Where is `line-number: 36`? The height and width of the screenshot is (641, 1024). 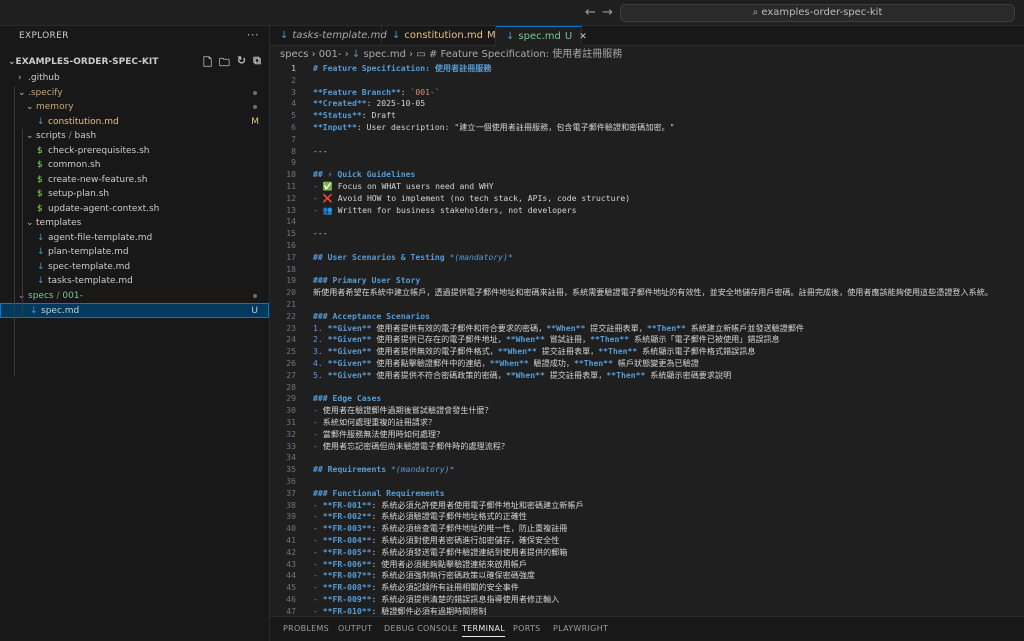
line-number: 36 is located at coordinates (291, 481).